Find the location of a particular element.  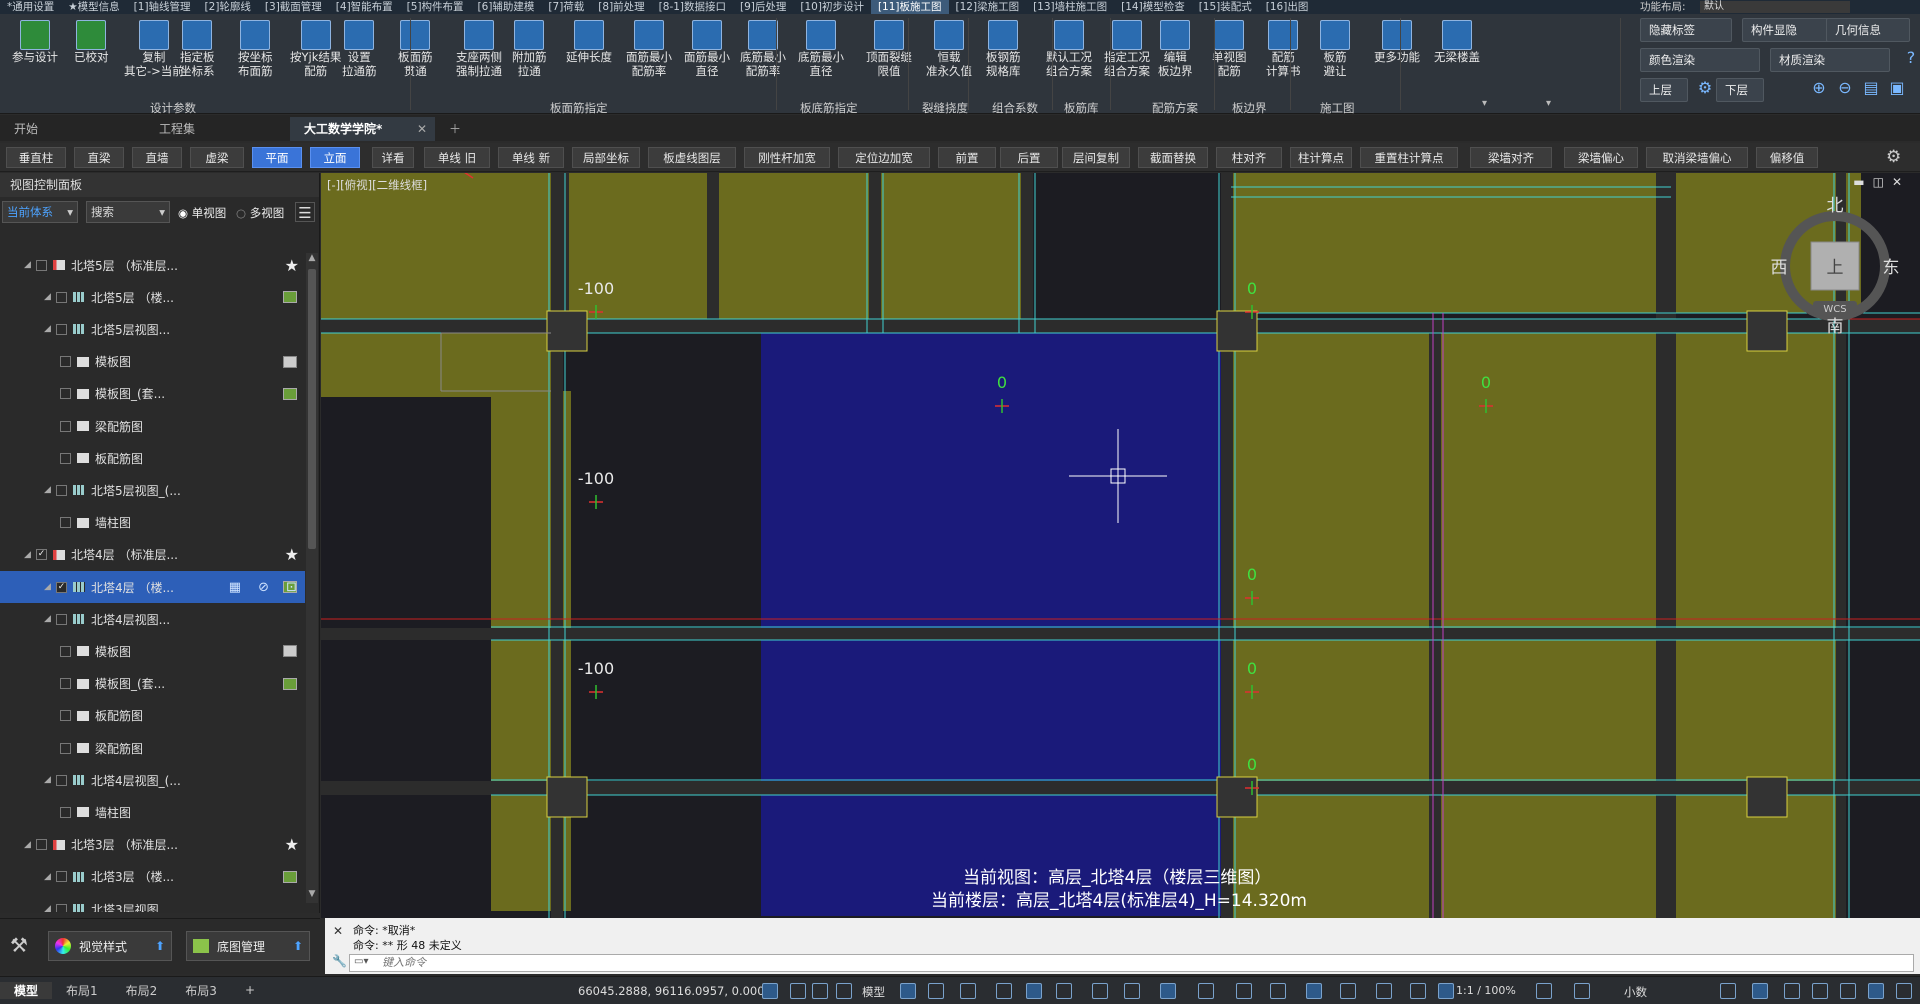

menu-item-3: [2]轮廓线 is located at coordinates (228, 7).